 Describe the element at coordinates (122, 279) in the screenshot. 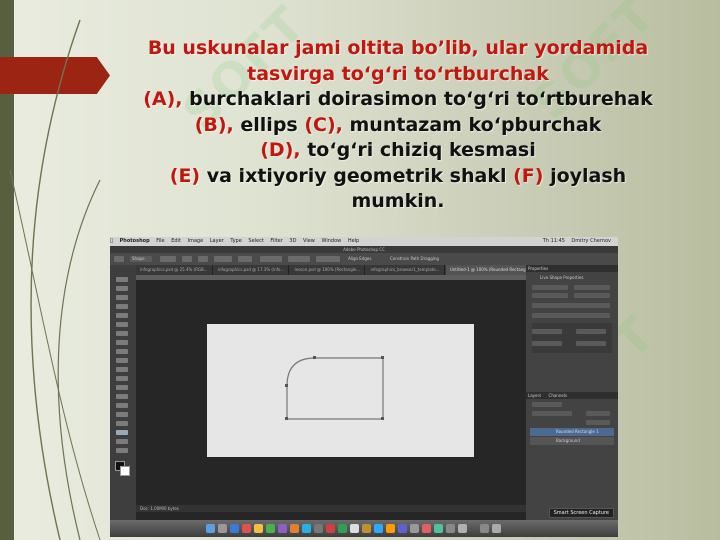

I see `move-tool-icon` at that location.